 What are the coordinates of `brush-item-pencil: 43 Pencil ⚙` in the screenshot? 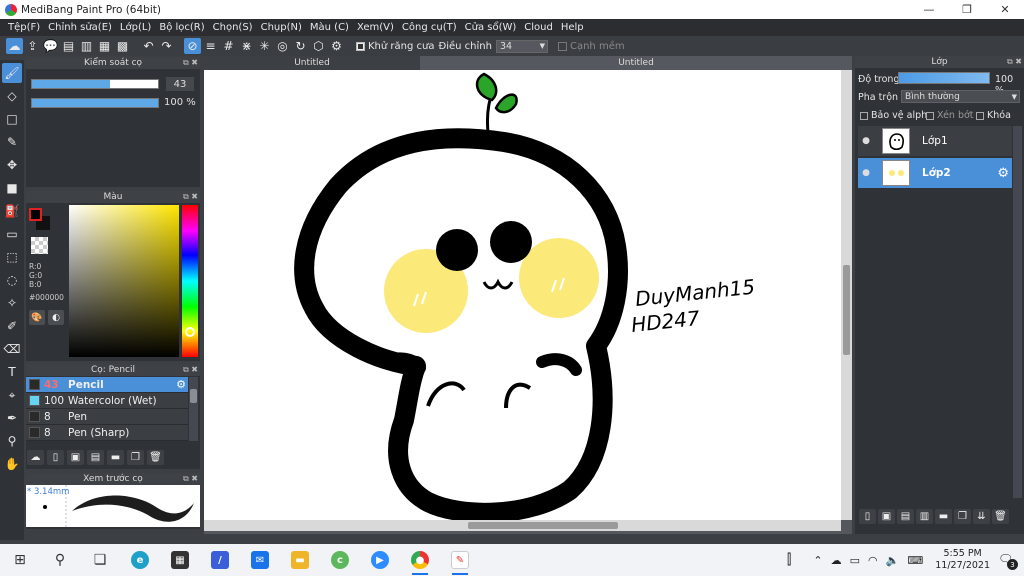 It's located at (107, 385).